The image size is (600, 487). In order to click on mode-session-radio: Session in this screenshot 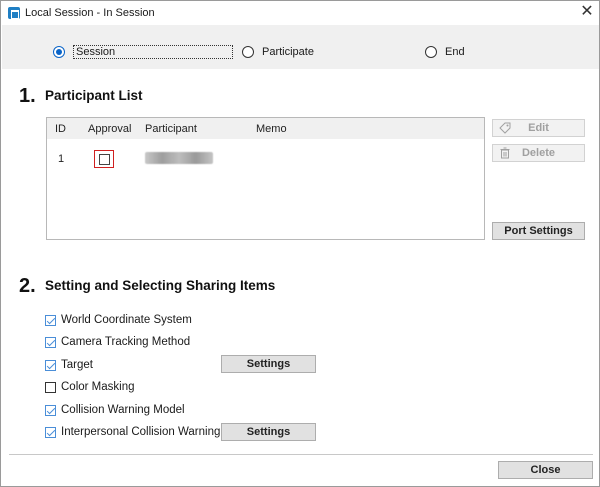, I will do `click(143, 52)`.